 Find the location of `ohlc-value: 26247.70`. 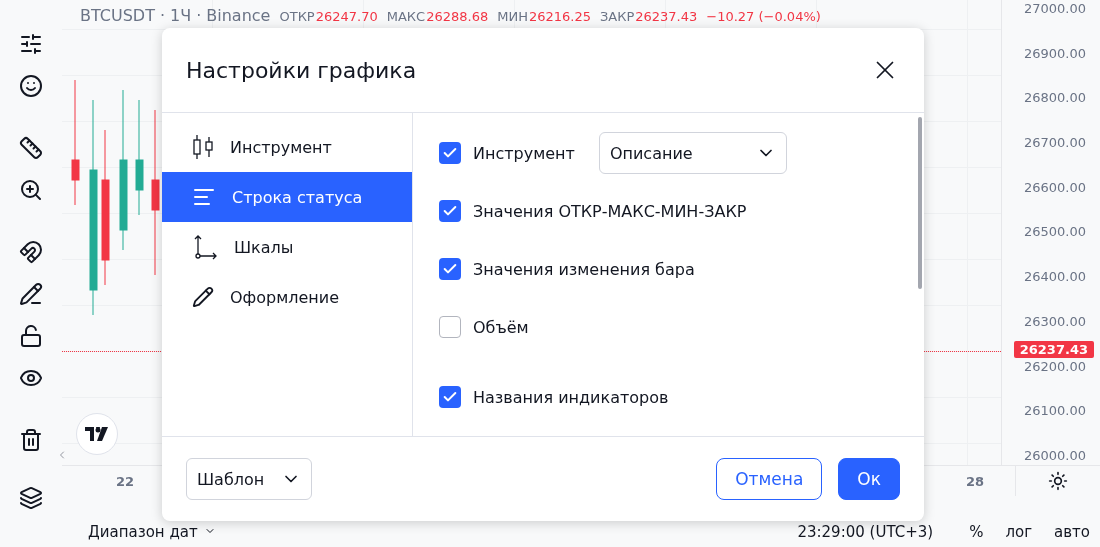

ohlc-value: 26247.70 is located at coordinates (346, 16).